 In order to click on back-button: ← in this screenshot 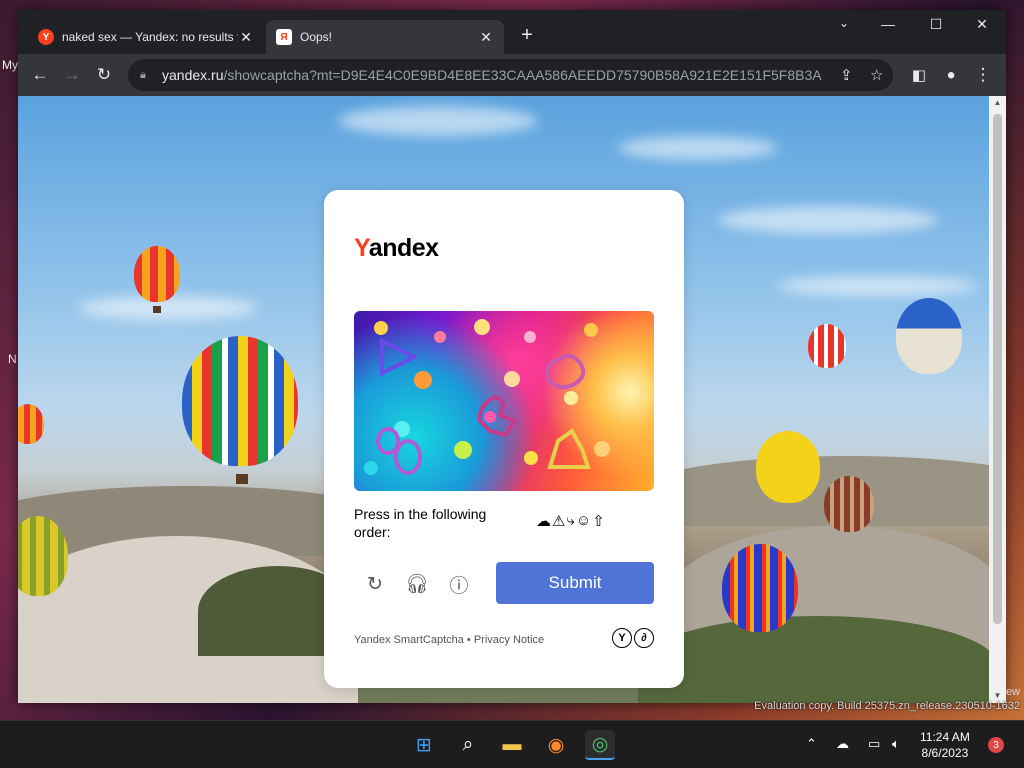, I will do `click(40, 75)`.